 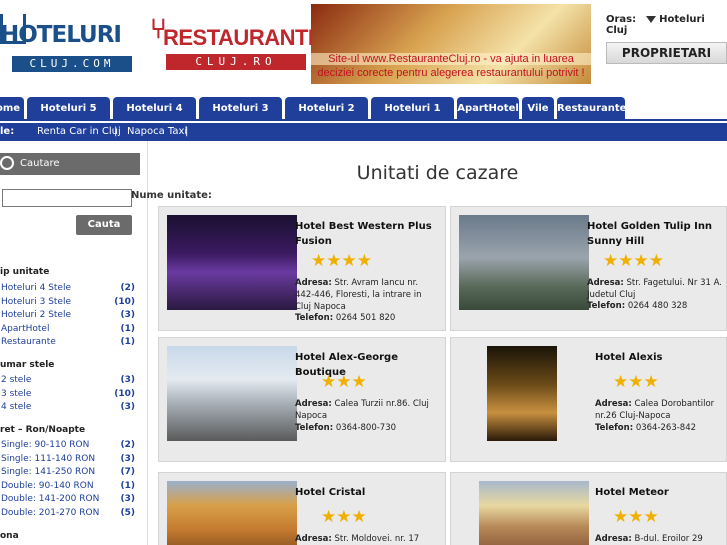 I want to click on section-title-numar-stele: umar stele, so click(x=27, y=365).